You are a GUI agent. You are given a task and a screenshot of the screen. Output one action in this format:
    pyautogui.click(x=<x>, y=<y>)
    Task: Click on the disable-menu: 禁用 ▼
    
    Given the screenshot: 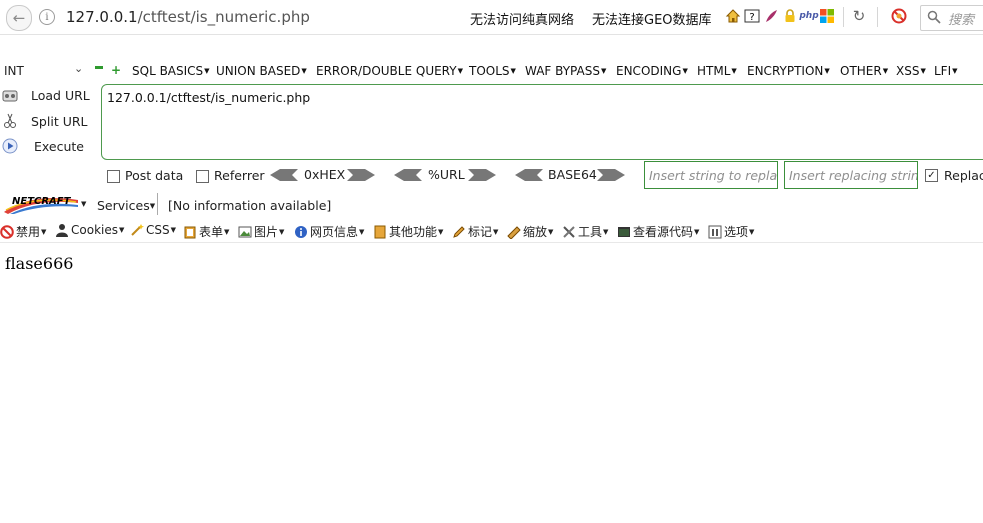 What is the action you would take?
    pyautogui.click(x=23, y=231)
    